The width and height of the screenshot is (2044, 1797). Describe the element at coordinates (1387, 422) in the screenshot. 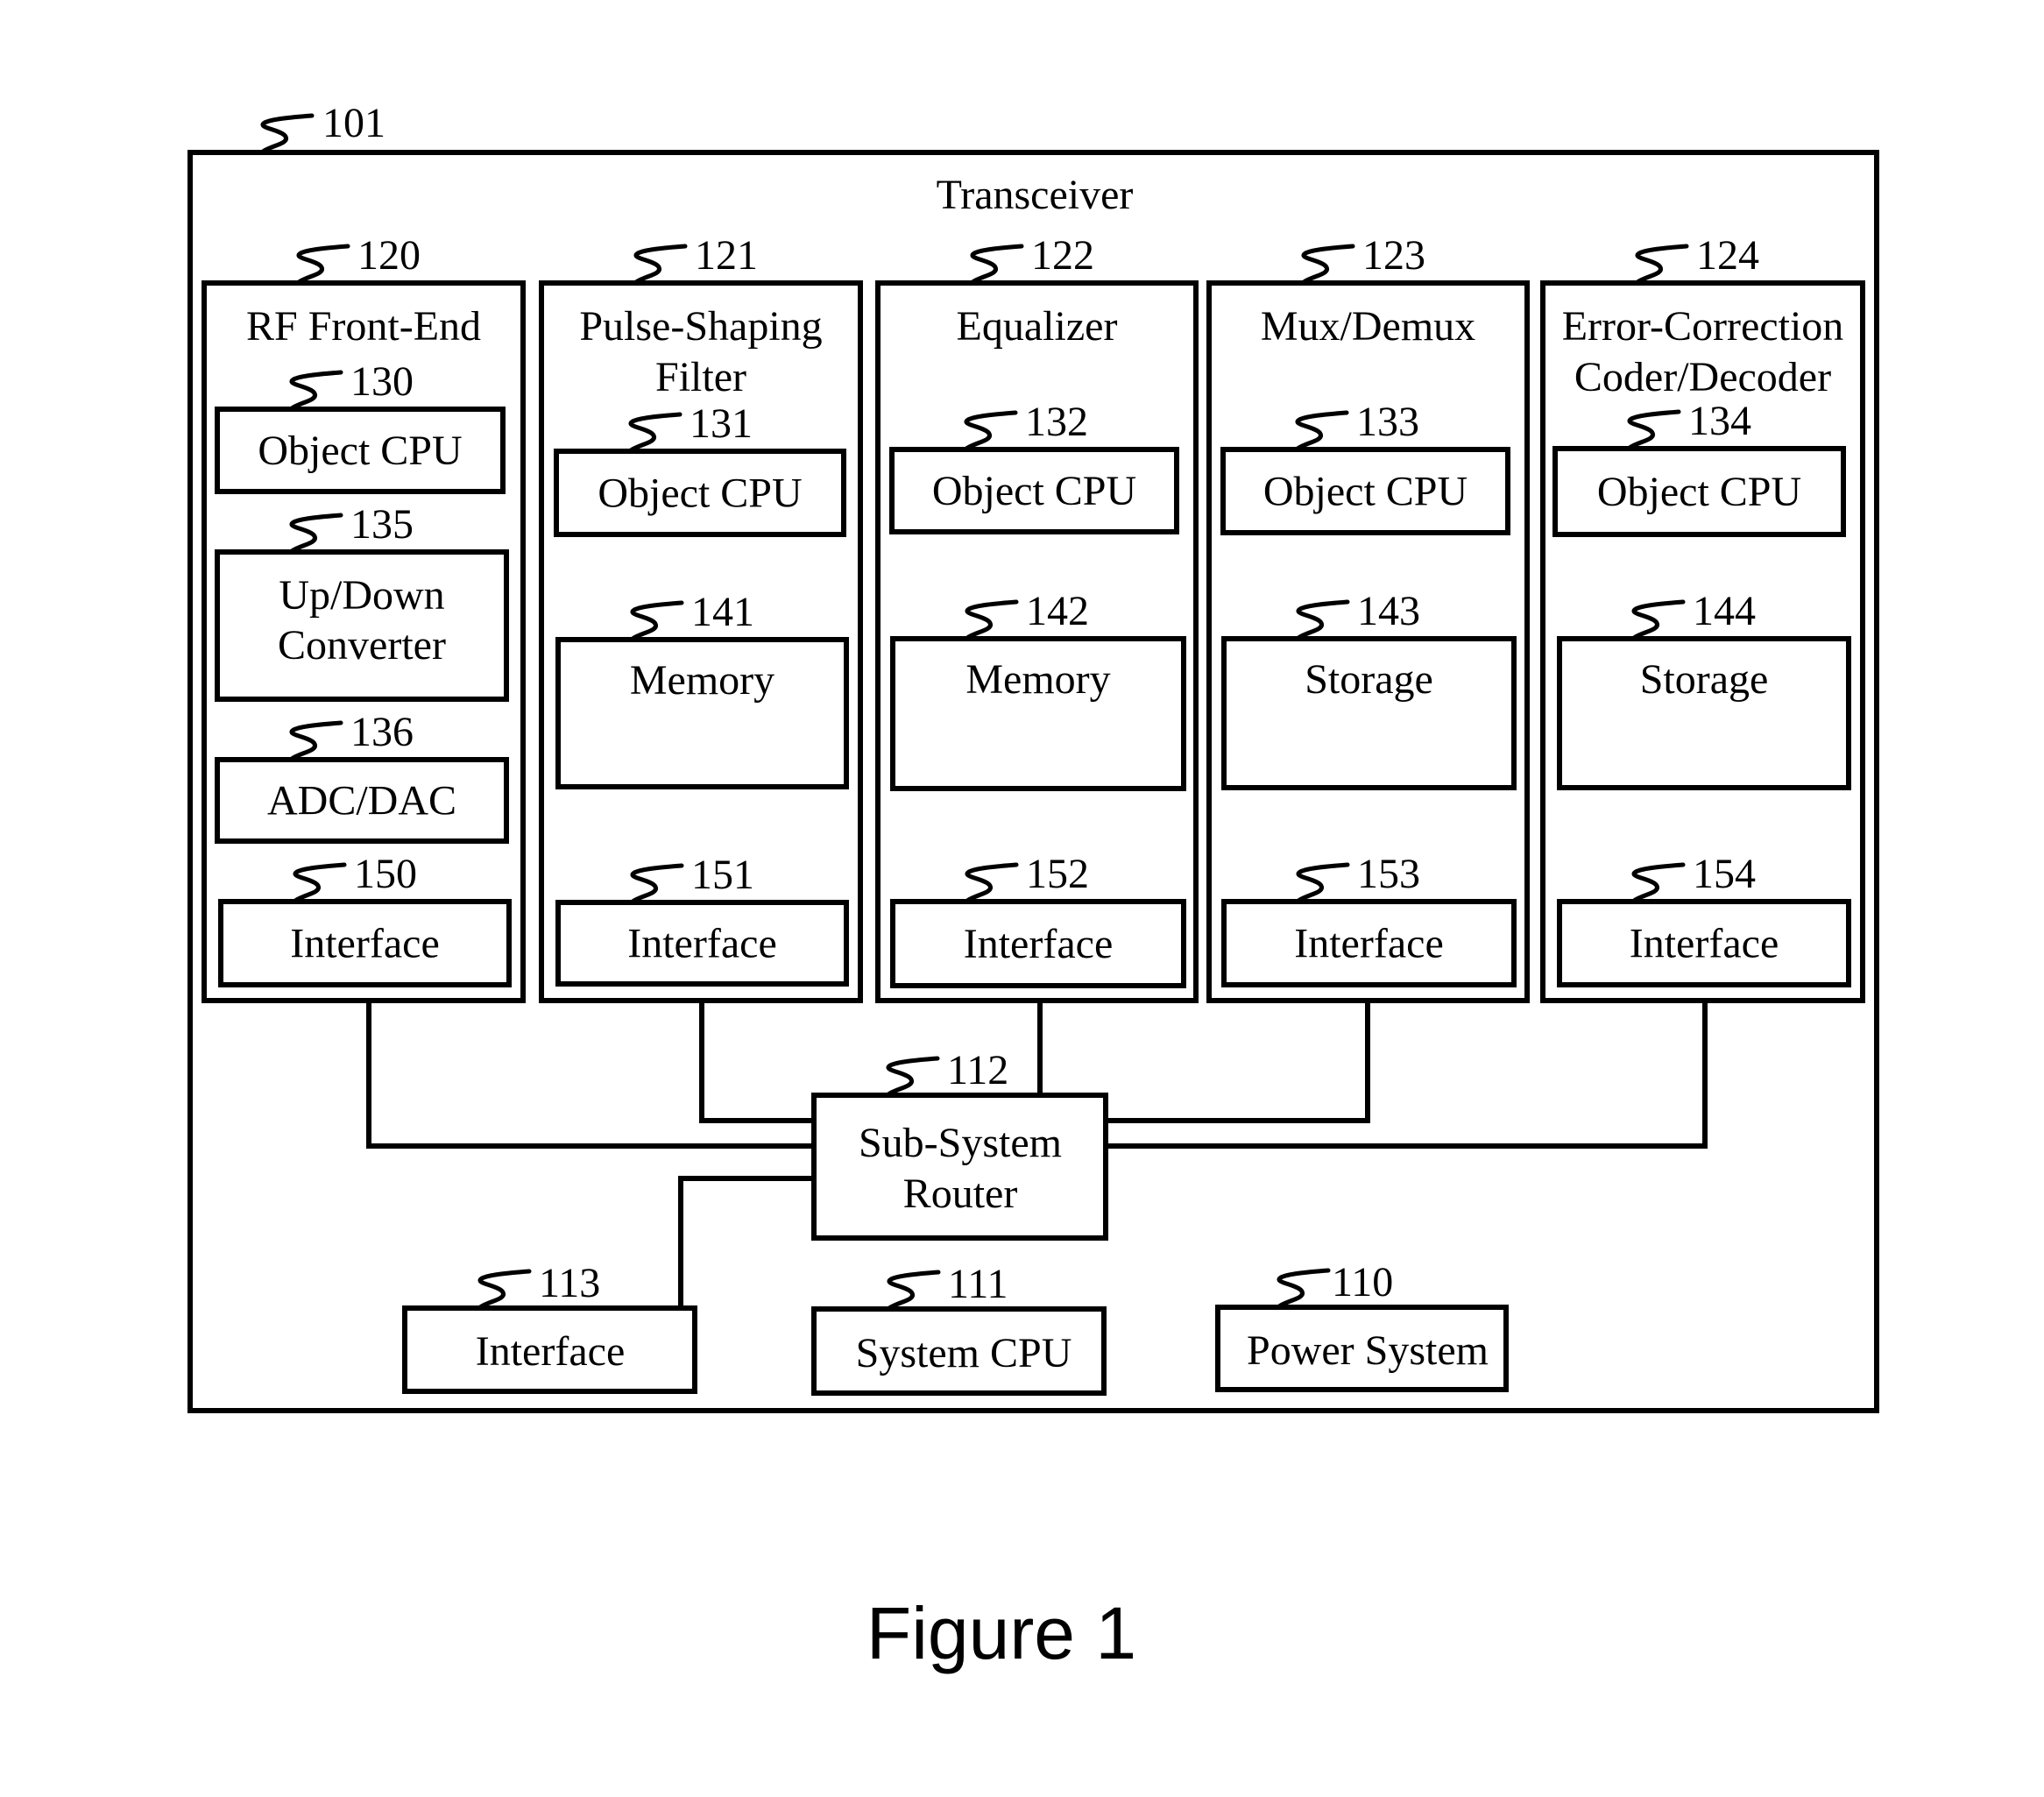

I see `ref-number: 133` at that location.